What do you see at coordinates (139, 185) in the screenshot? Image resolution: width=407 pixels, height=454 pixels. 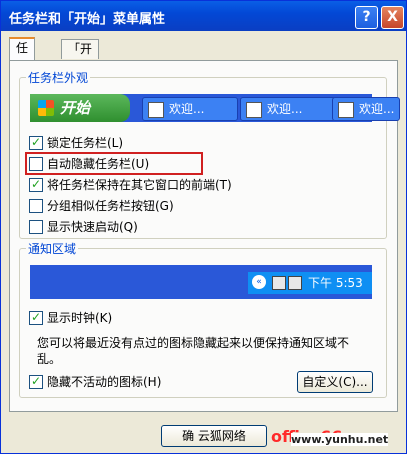 I see `option-label: 将任务栏保持在其它窗口的前端(T)` at bounding box center [139, 185].